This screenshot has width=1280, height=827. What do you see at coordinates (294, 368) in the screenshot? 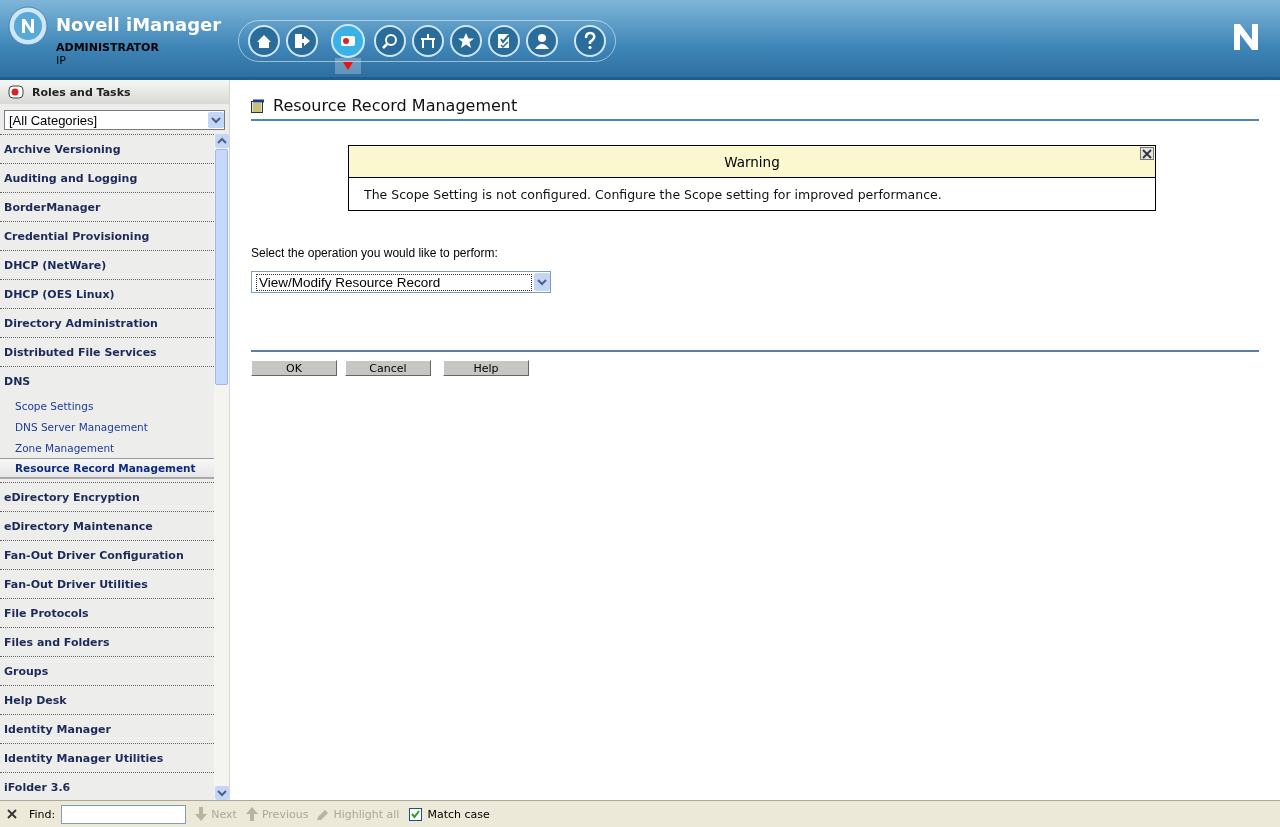
I see `ok-button: OK` at bounding box center [294, 368].